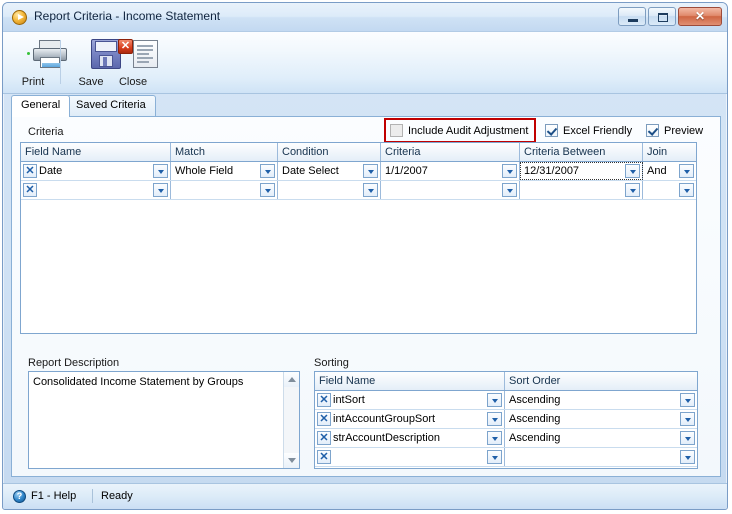 The width and height of the screenshot is (732, 514). I want to click on criteria-cell-criteria: 1/1/2007, so click(450, 171).